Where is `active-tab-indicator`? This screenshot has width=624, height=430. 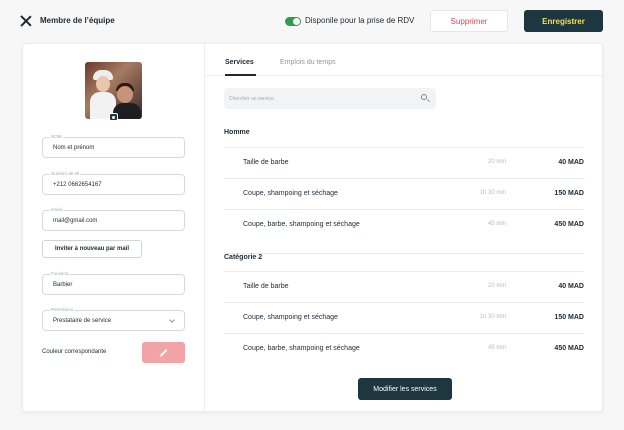
active-tab-indicator is located at coordinates (240, 75).